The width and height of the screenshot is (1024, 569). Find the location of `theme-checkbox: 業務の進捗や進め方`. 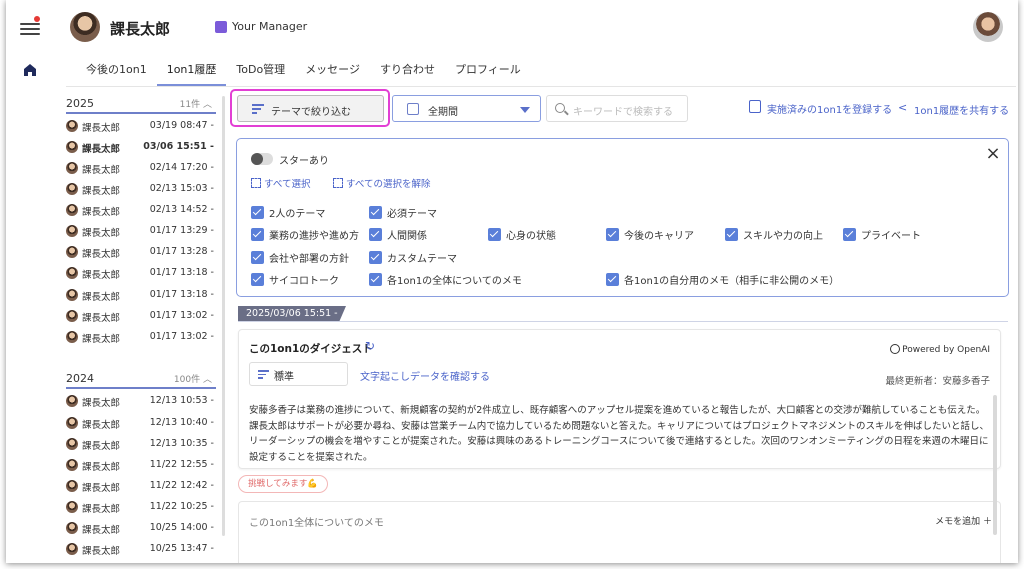

theme-checkbox: 業務の進捗や進め方 is located at coordinates (305, 234).